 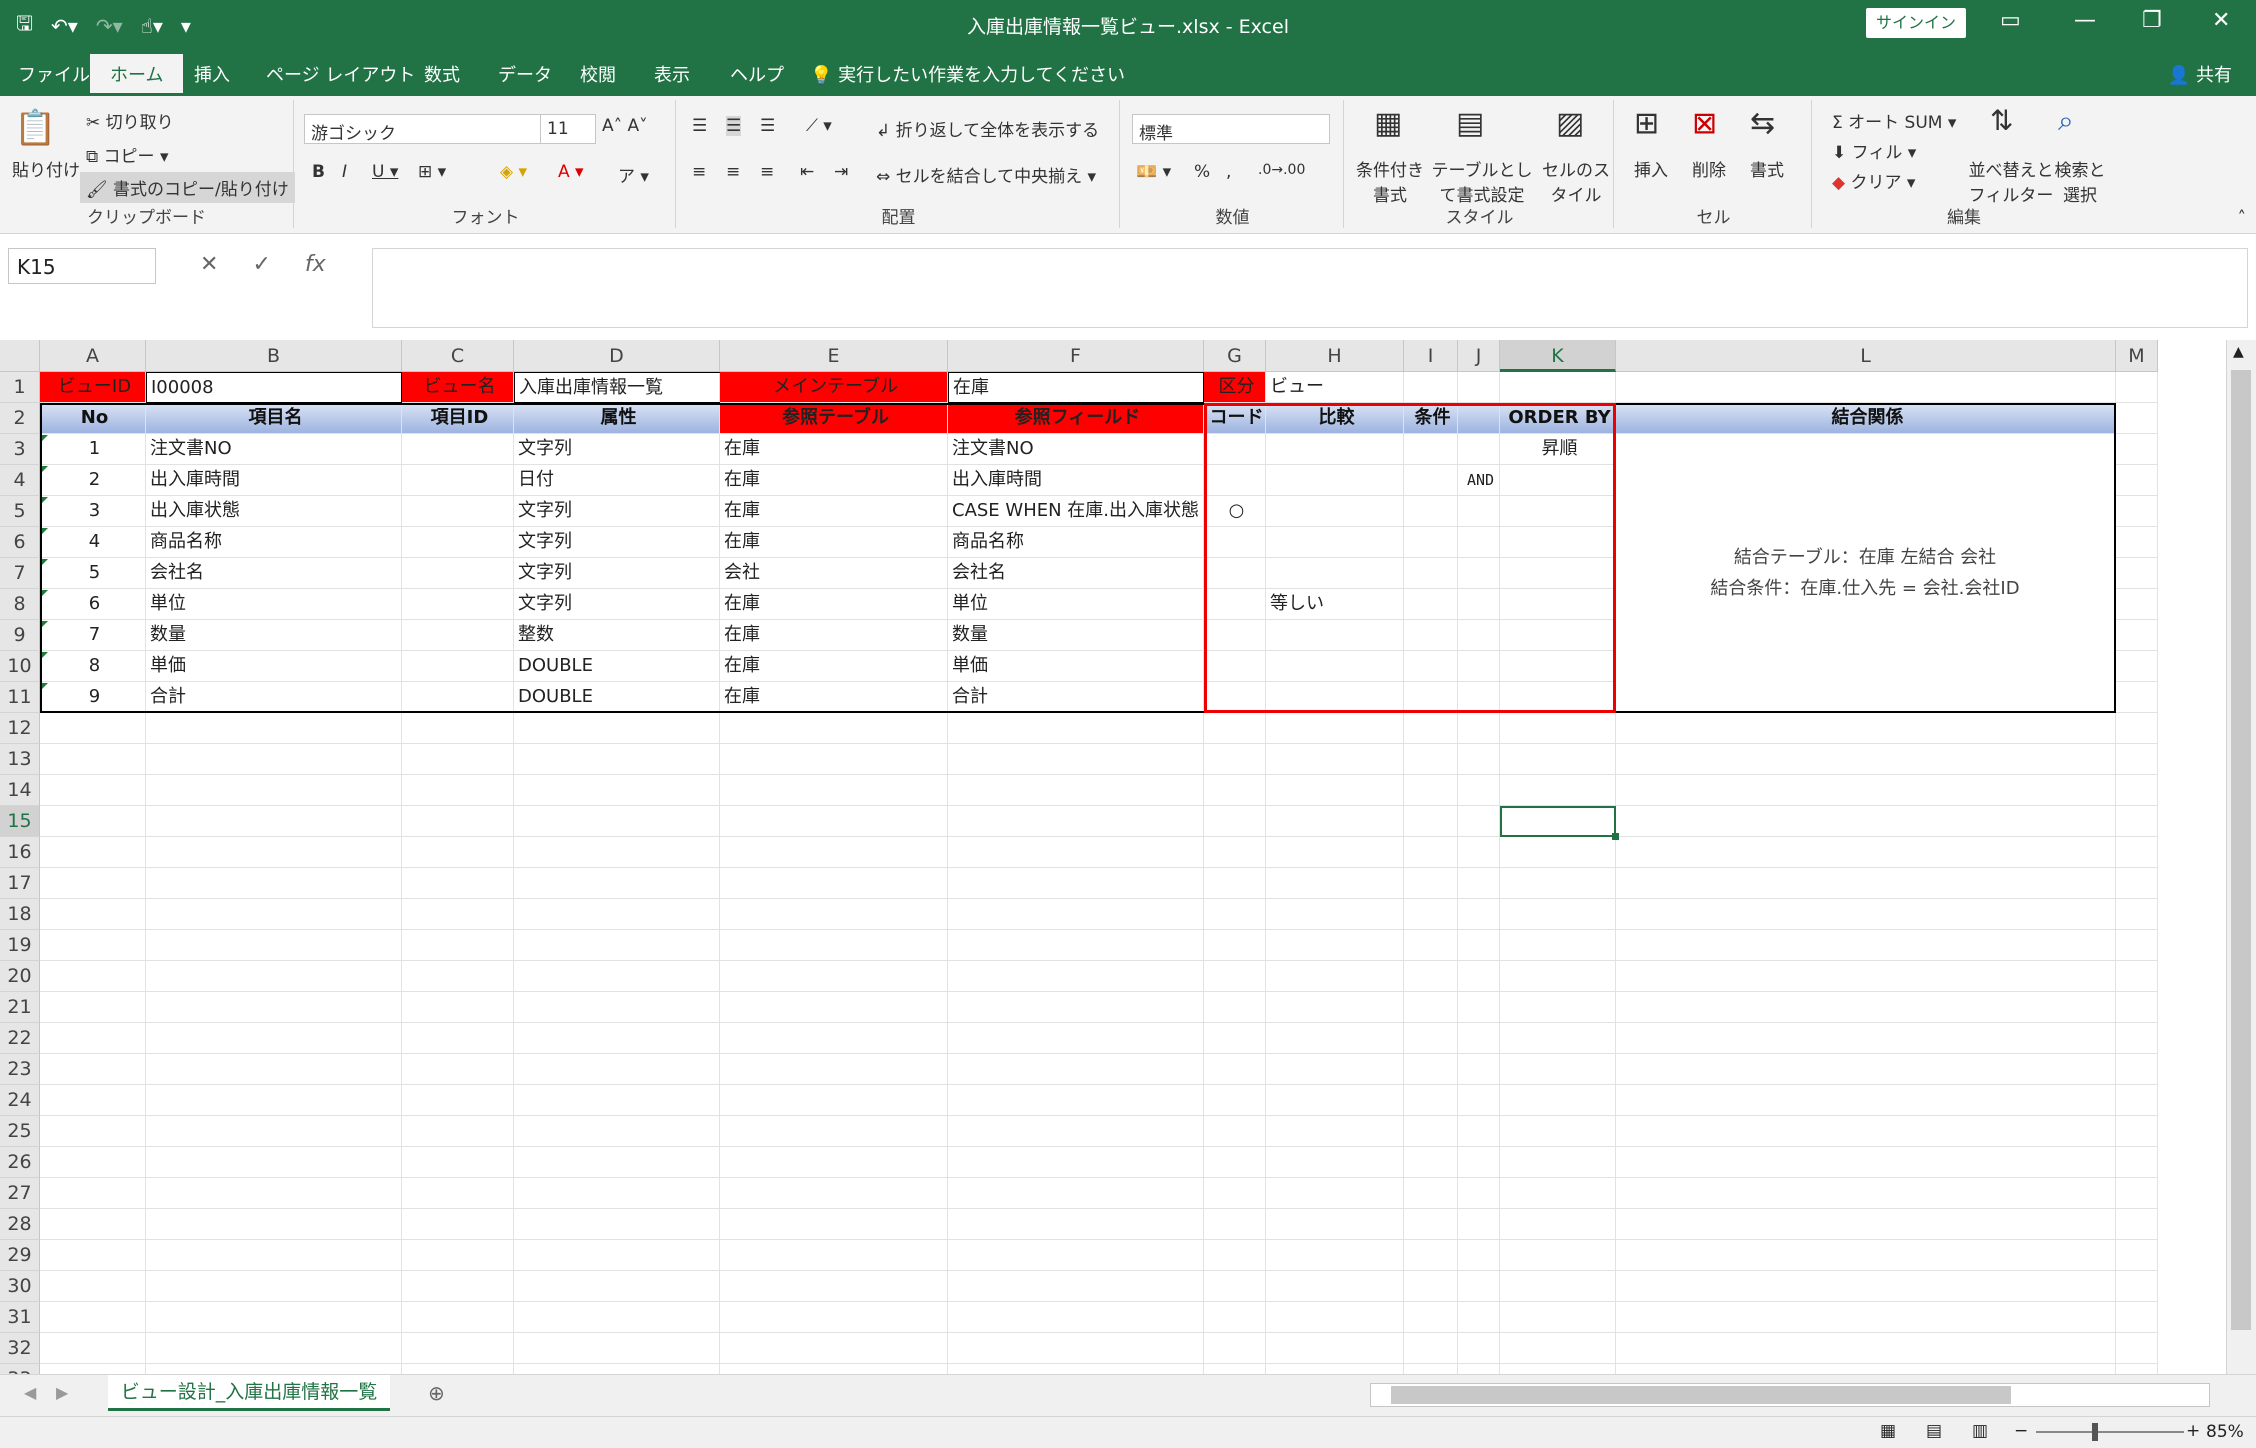 What do you see at coordinates (1335, 604) in the screenshot?
I see `compare: 等しい` at bounding box center [1335, 604].